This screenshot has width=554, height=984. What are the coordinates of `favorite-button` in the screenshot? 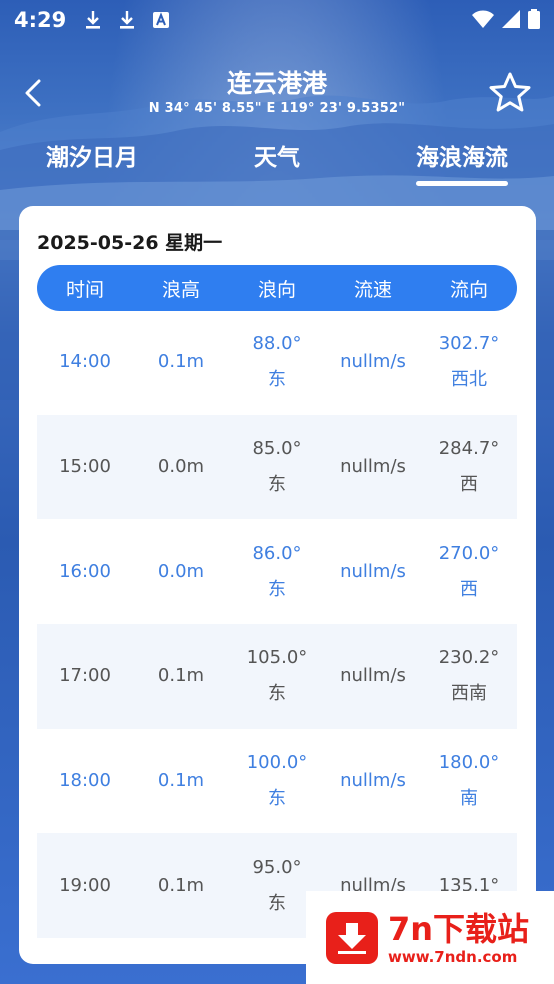 It's located at (510, 92).